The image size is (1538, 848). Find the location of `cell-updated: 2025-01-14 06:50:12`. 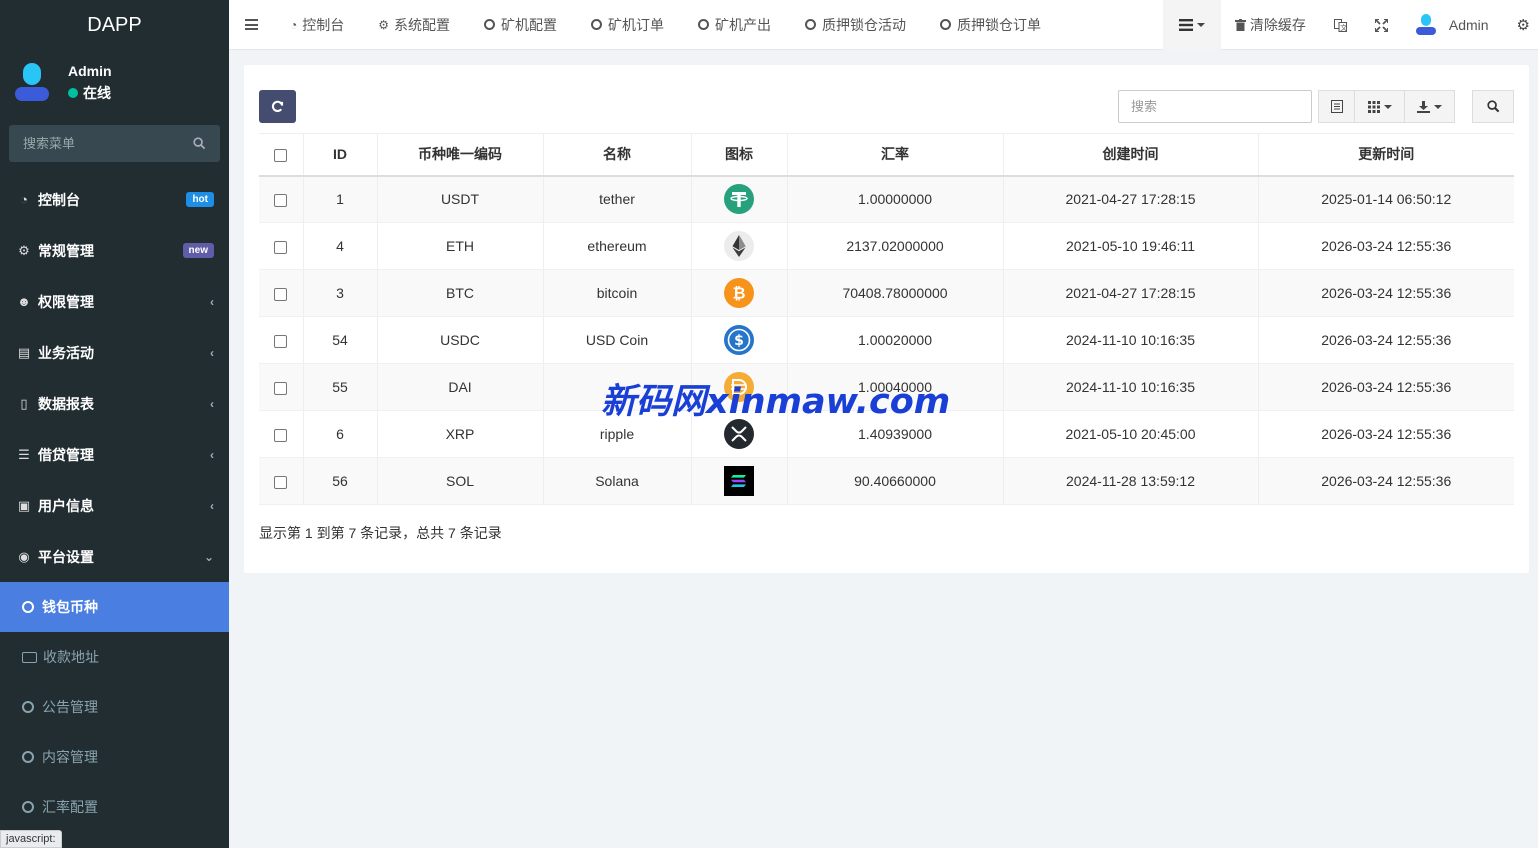

cell-updated: 2025-01-14 06:50:12 is located at coordinates (1386, 199).